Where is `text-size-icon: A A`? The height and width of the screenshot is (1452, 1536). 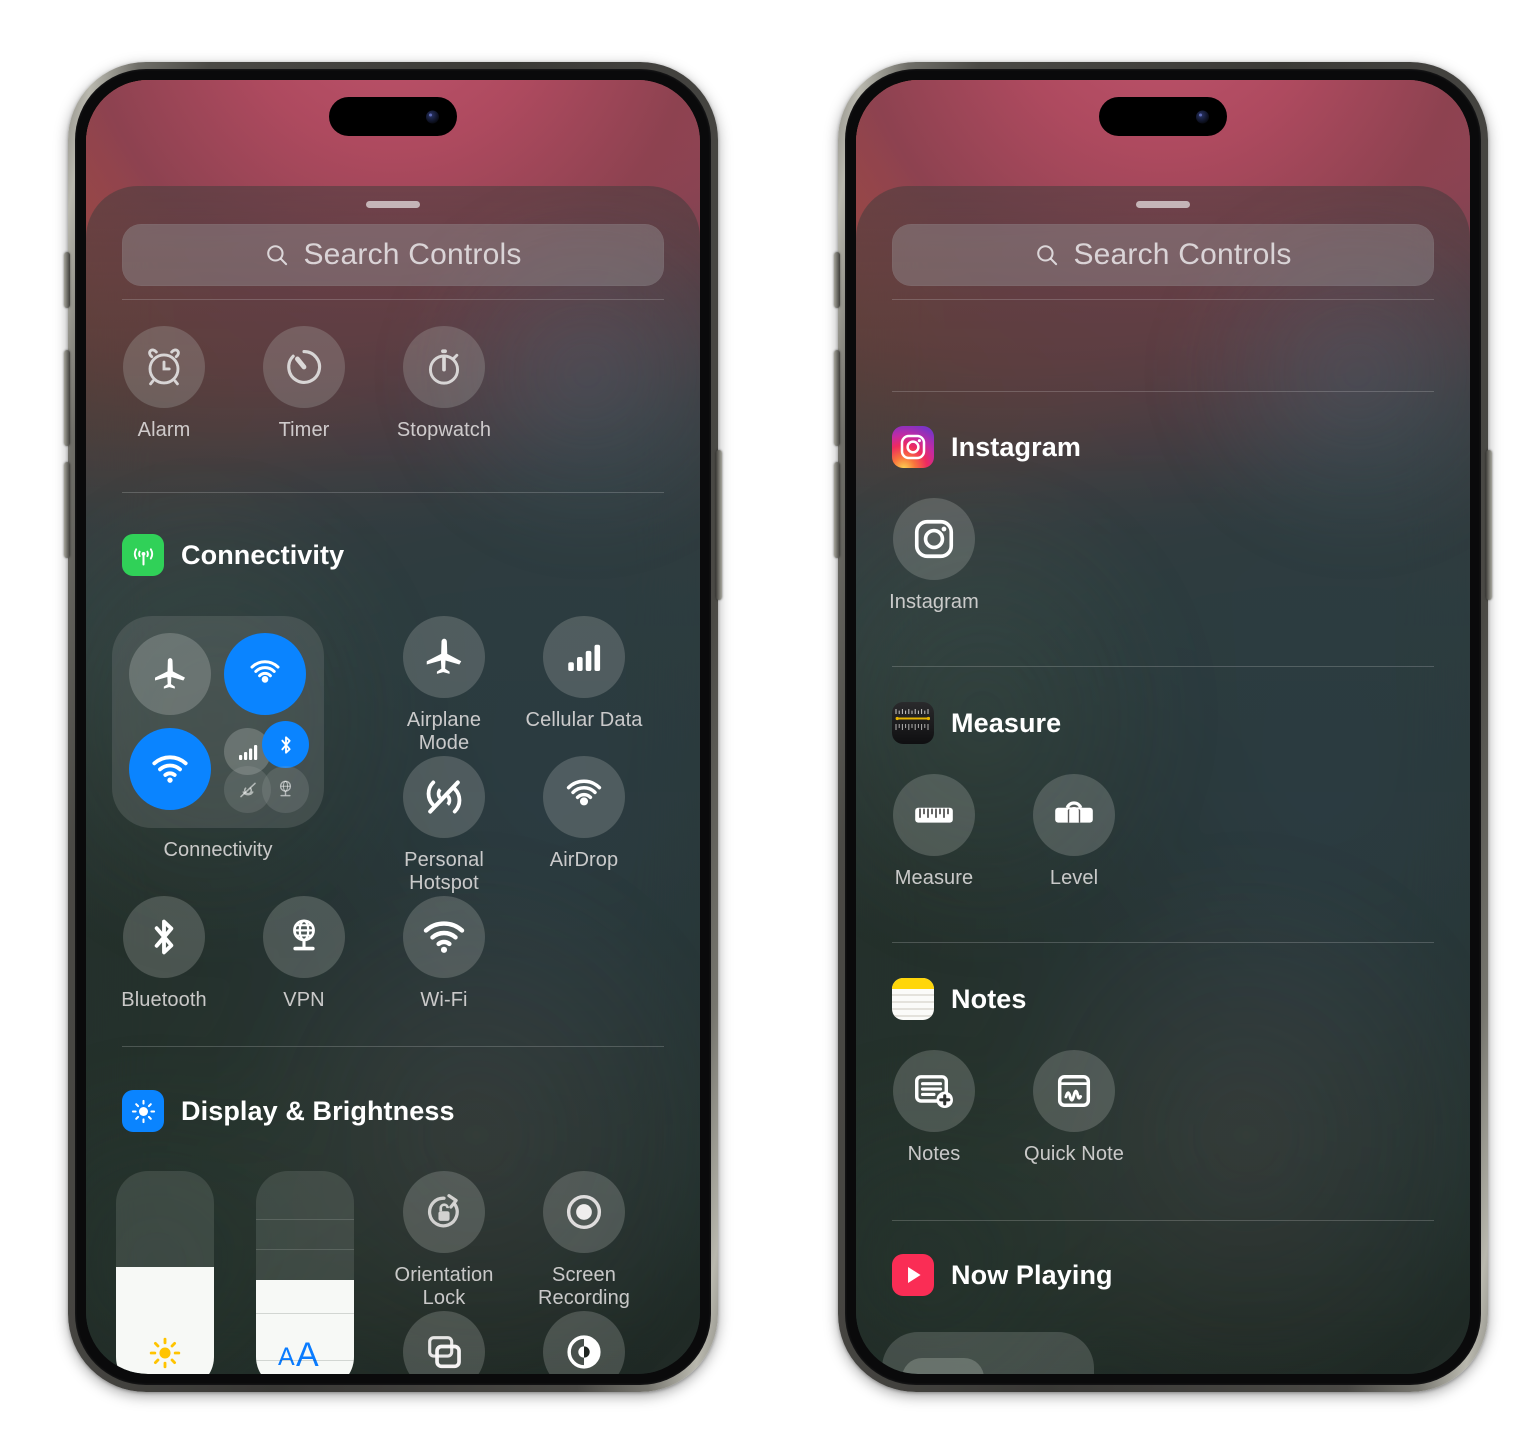 text-size-icon: A A is located at coordinates (298, 1354).